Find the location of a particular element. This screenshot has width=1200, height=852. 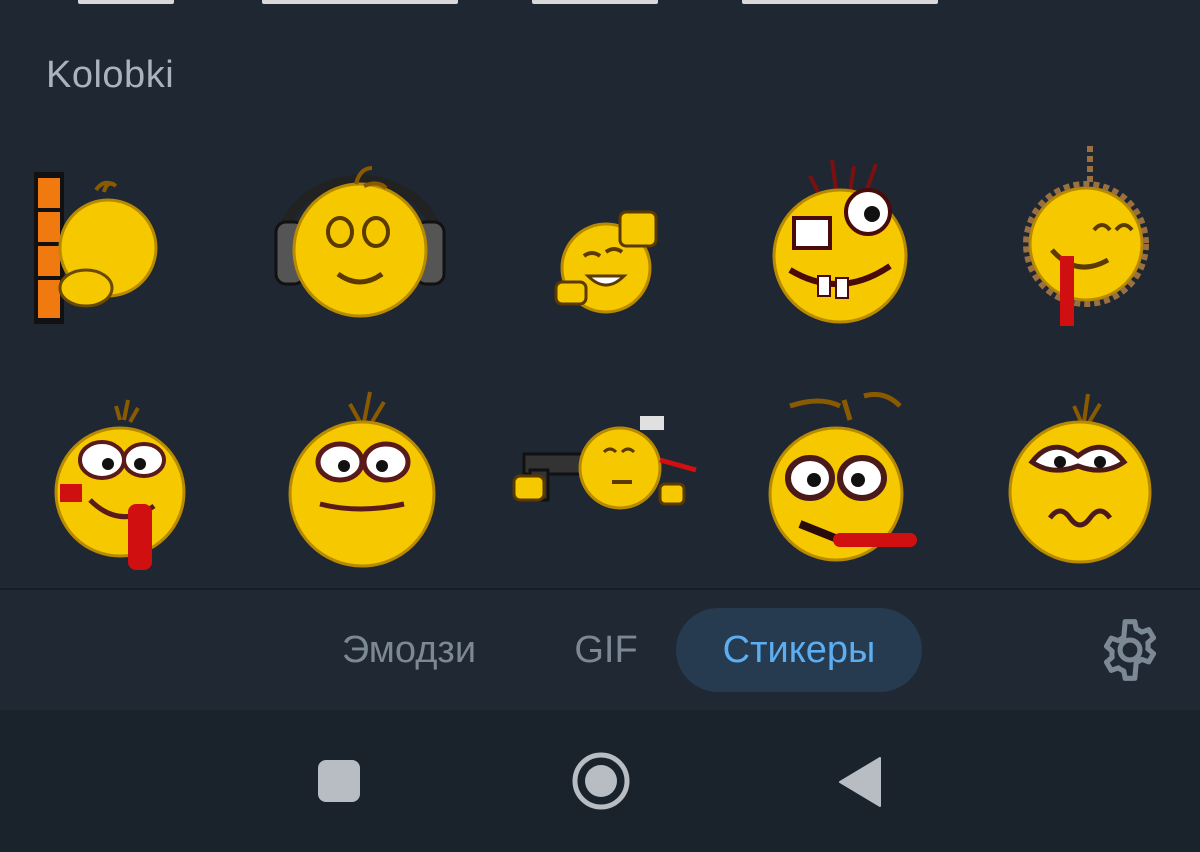

sticker-hanging-noose is located at coordinates (1090, 246).